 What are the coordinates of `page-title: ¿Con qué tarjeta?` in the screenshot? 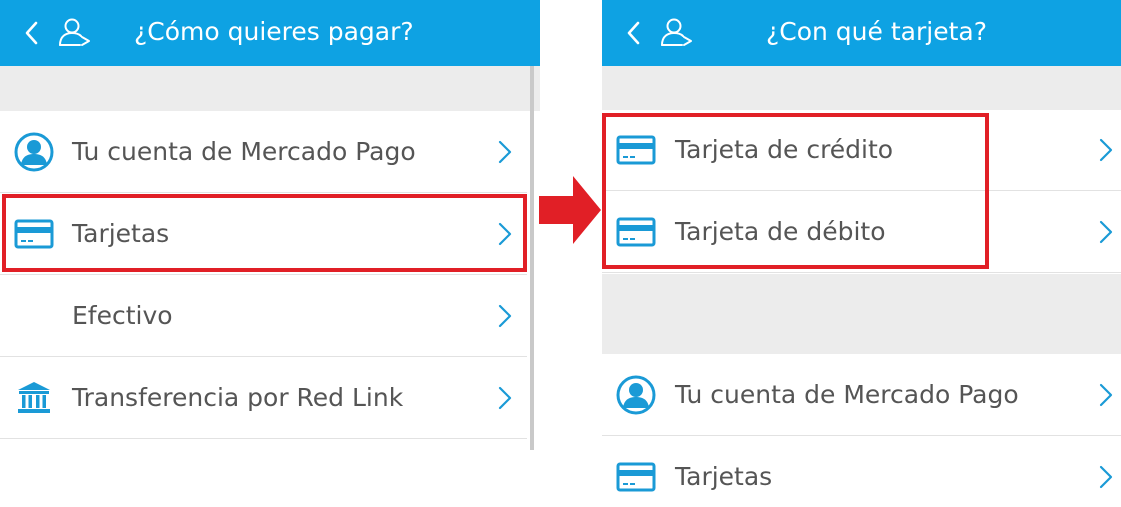 It's located at (876, 31).